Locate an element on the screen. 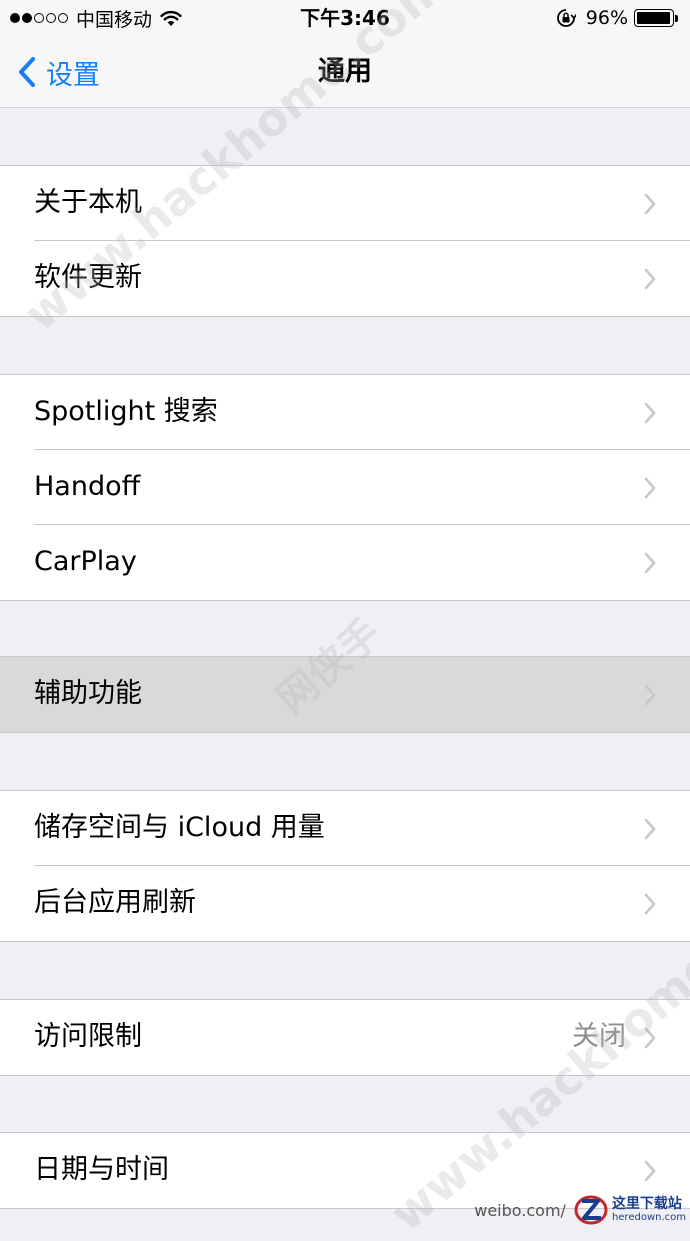 Image resolution: width=690 pixels, height=1241 pixels. row-date-time: 日期与时间 is located at coordinates (345, 1170).